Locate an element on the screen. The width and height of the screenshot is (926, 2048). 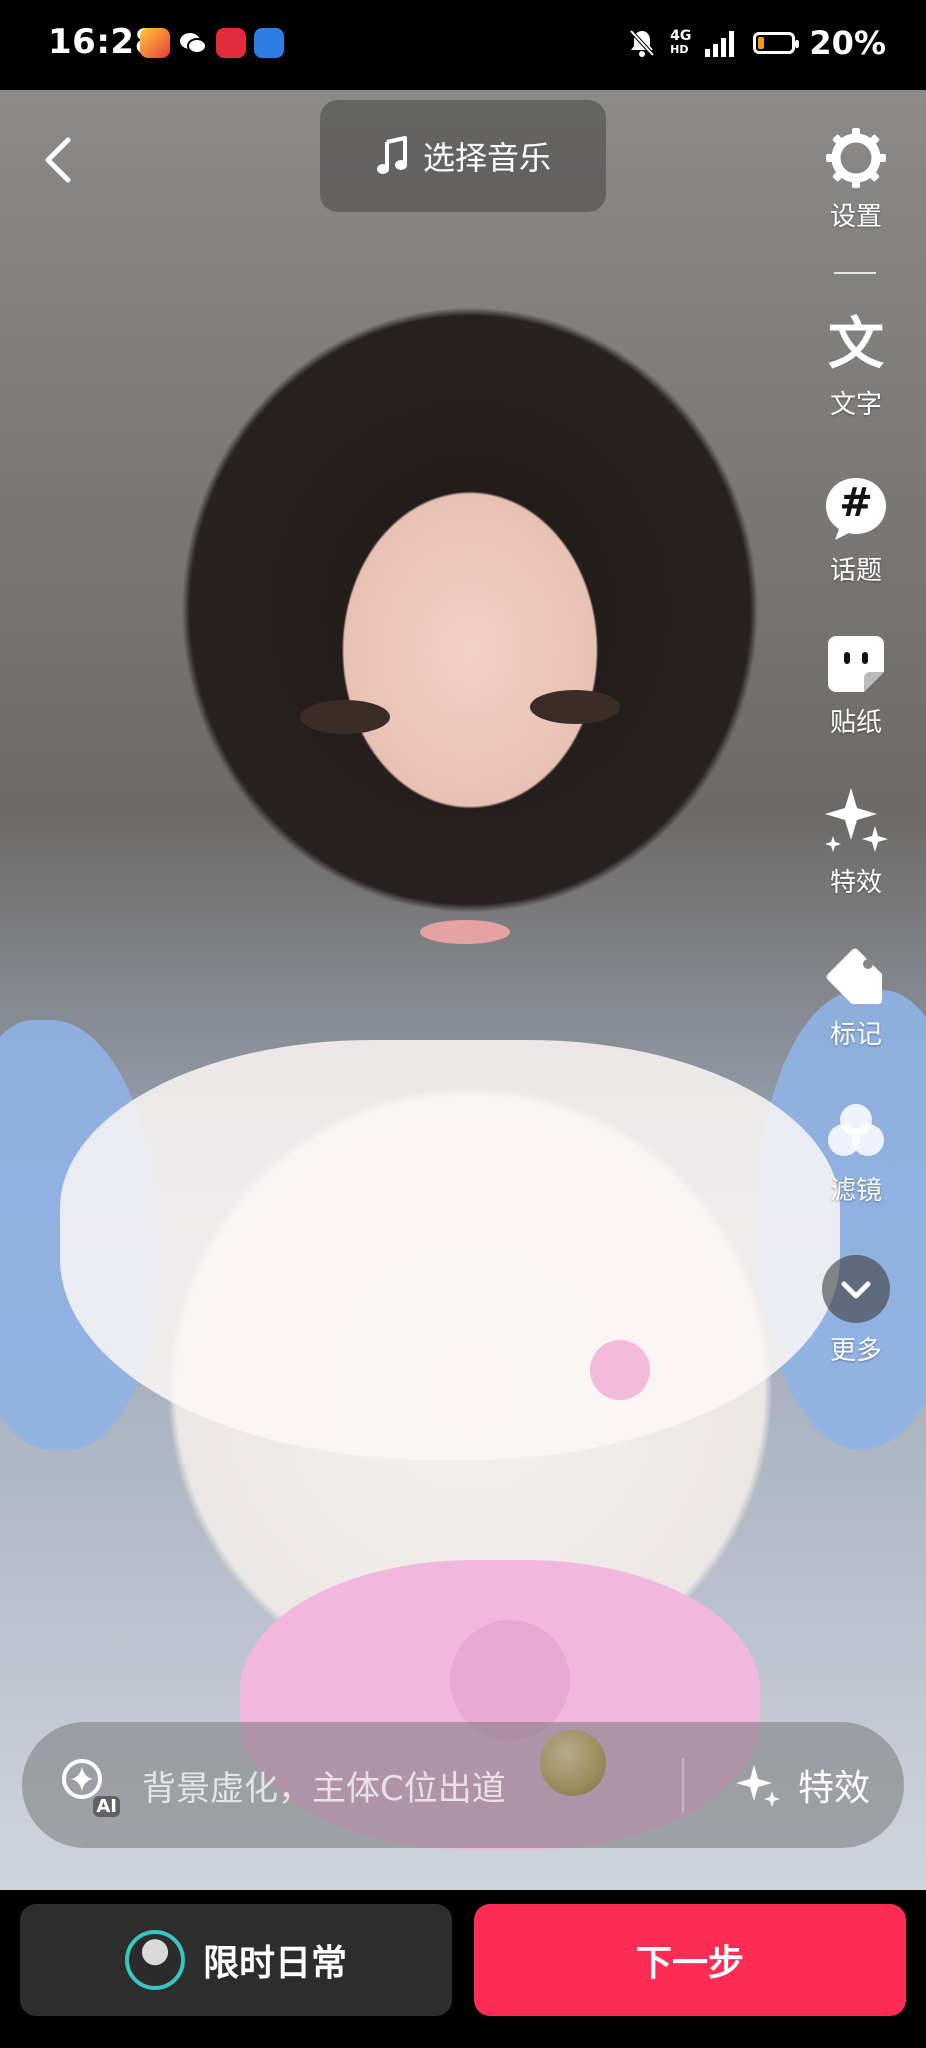
suggestion-effects-label: 特效 is located at coordinates (834, 1788).